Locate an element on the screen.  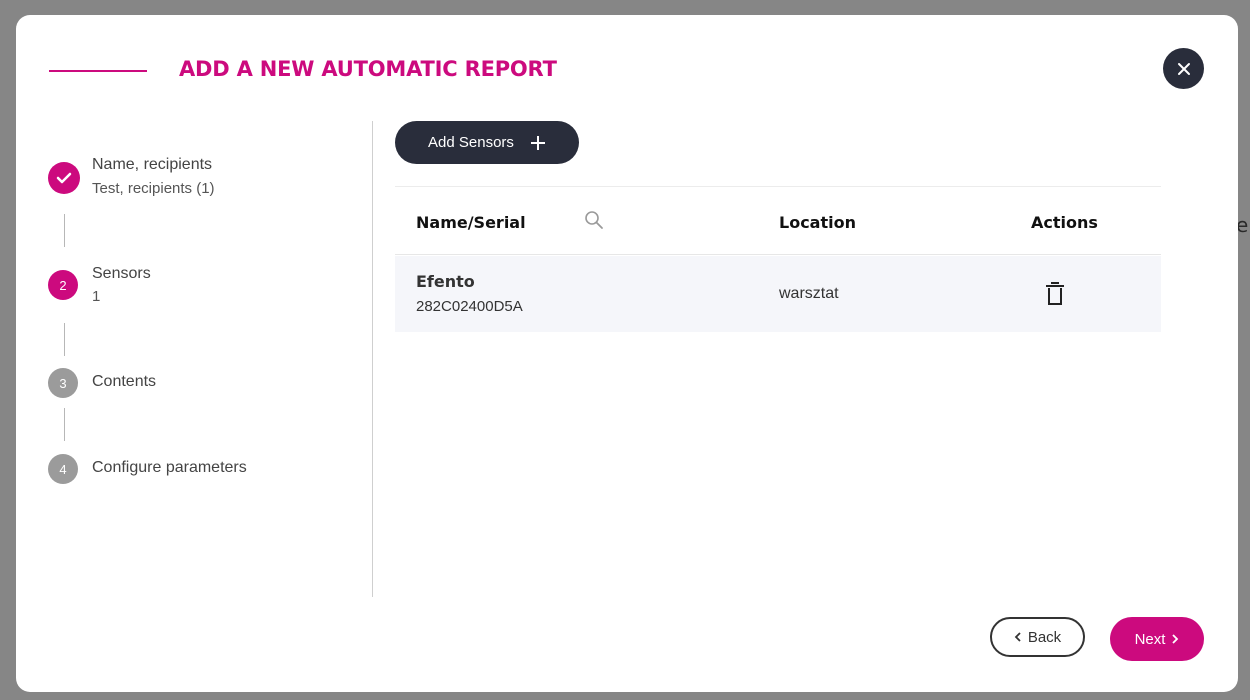
add-sensors-button: Add Sensors is located at coordinates (487, 142).